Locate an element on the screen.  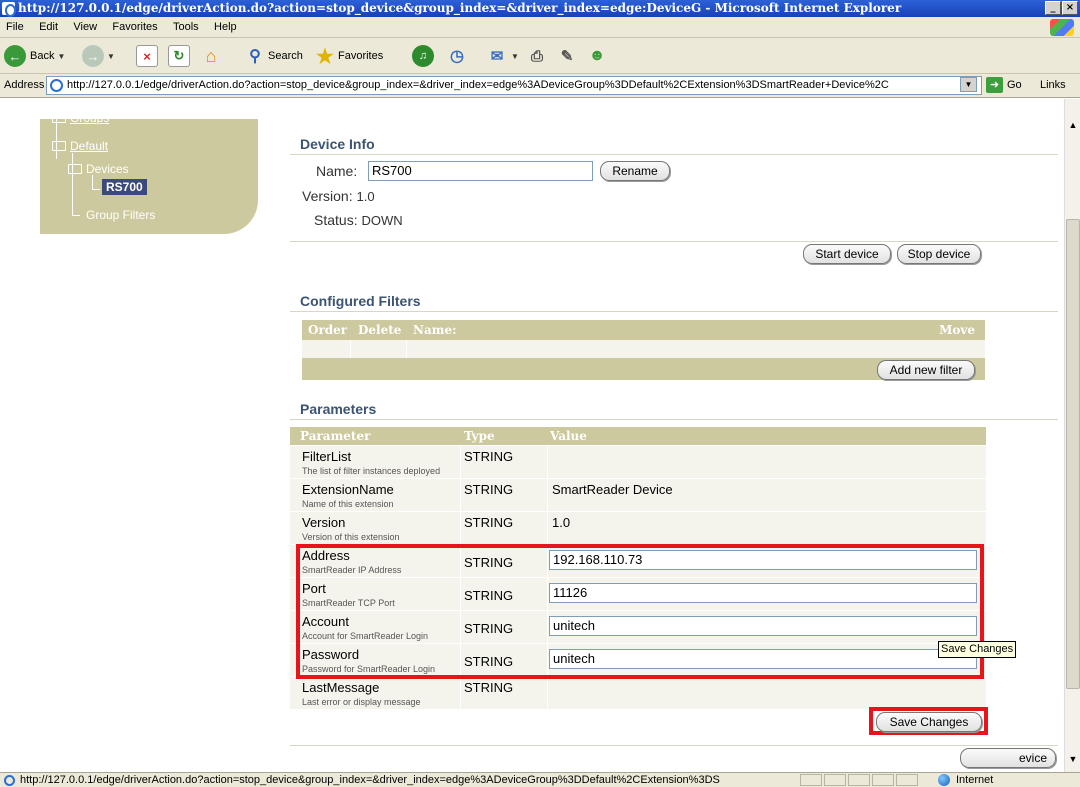
tree-item-default: Default is located at coordinates (80, 146).